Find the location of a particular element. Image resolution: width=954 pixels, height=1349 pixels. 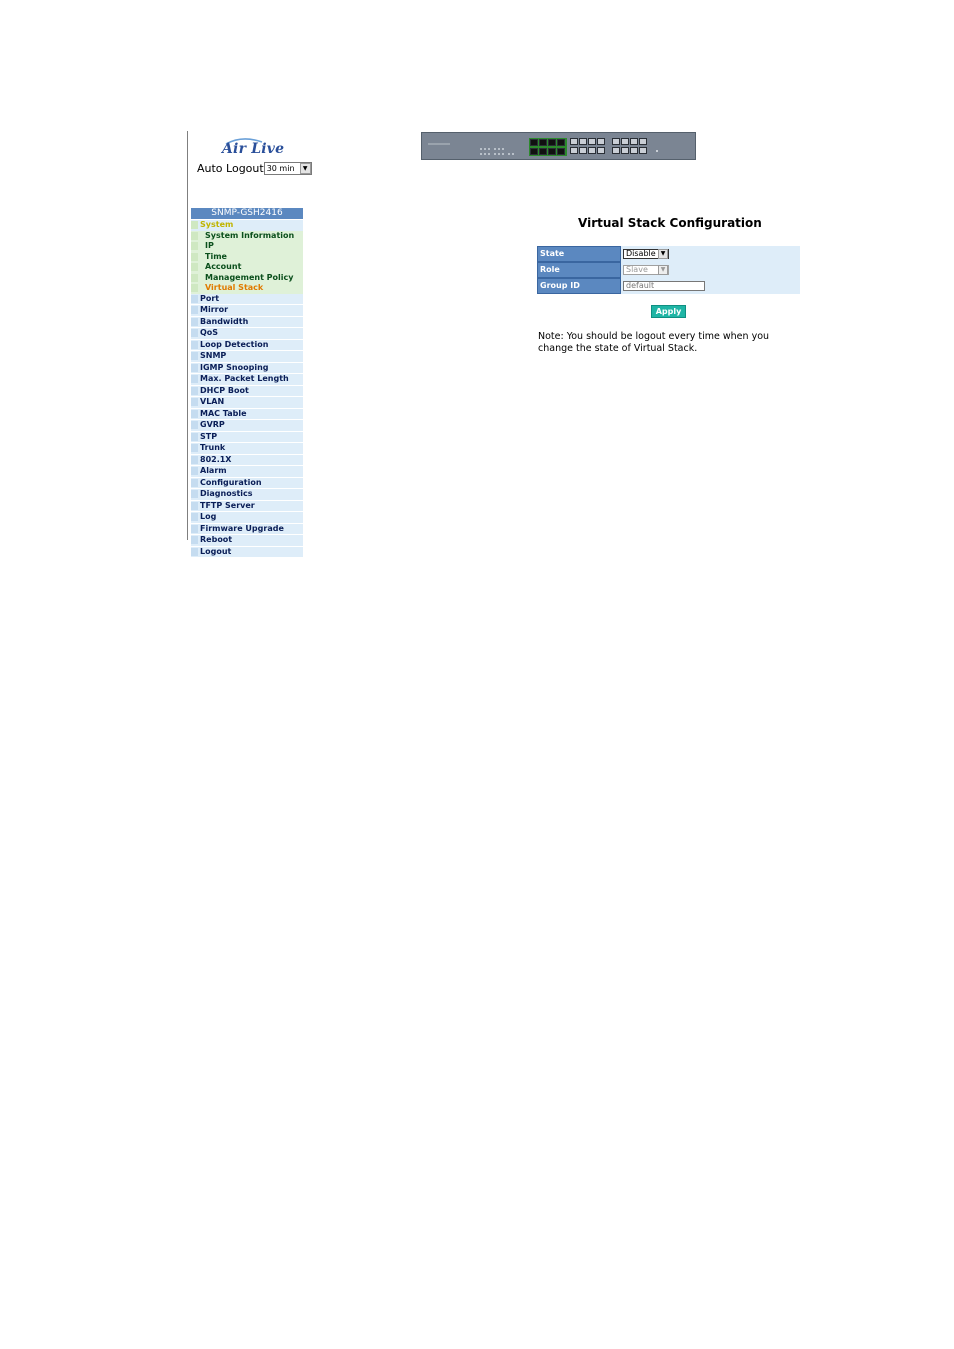

role-label: Role is located at coordinates (579, 270).